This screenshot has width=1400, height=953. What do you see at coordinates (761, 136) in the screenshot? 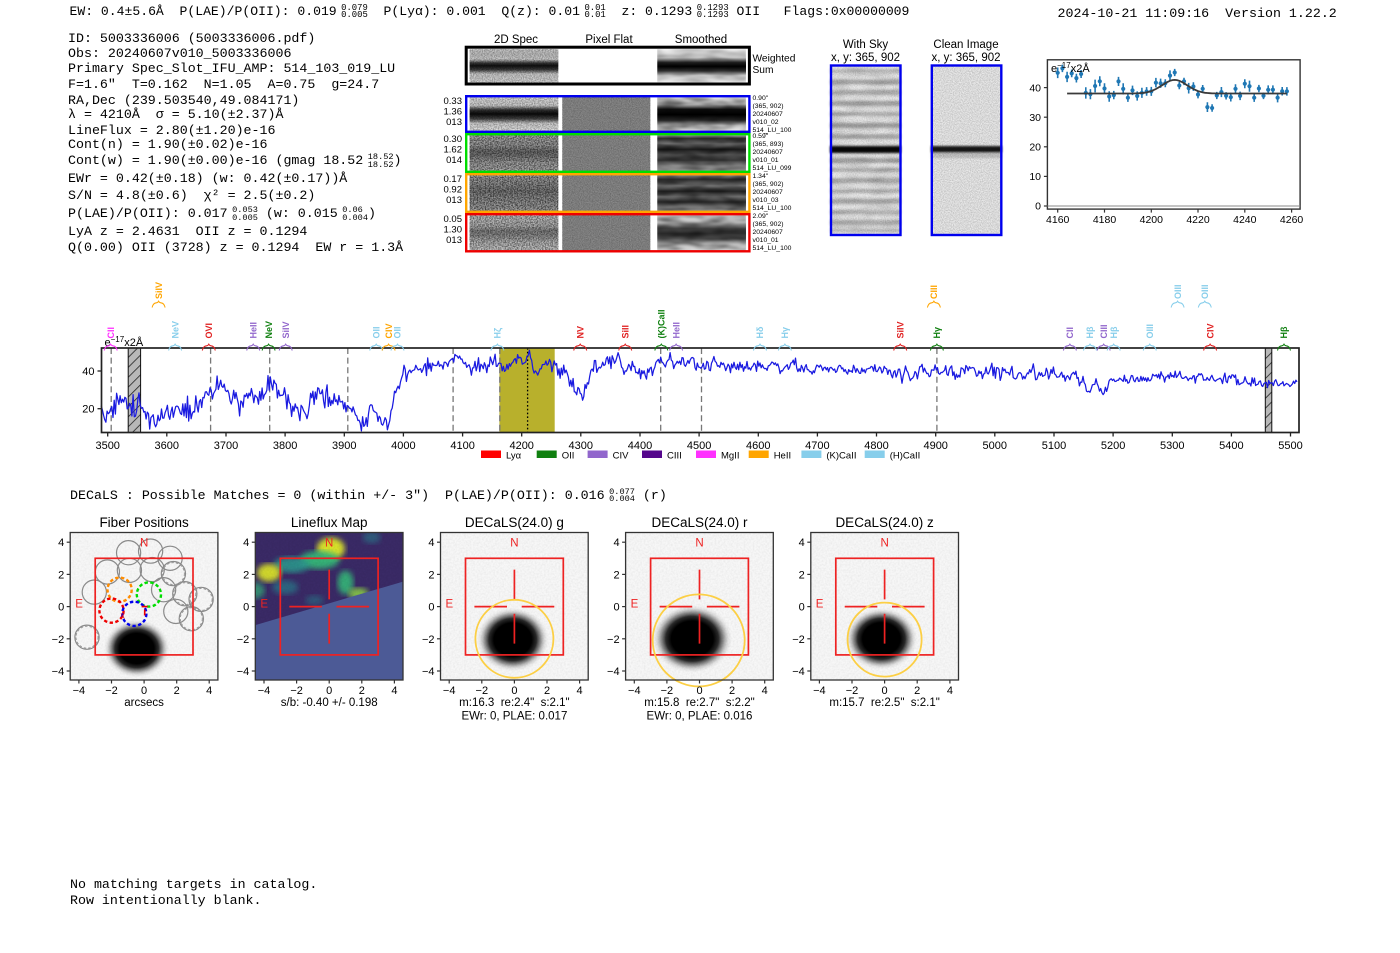
I see `svg-text: 0.59"` at bounding box center [761, 136].